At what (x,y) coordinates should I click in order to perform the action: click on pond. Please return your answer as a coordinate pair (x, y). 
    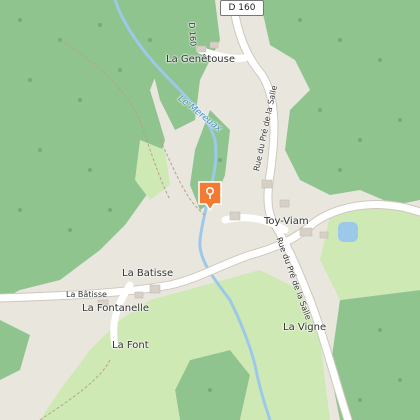
    Looking at the image, I should click on (348, 232).